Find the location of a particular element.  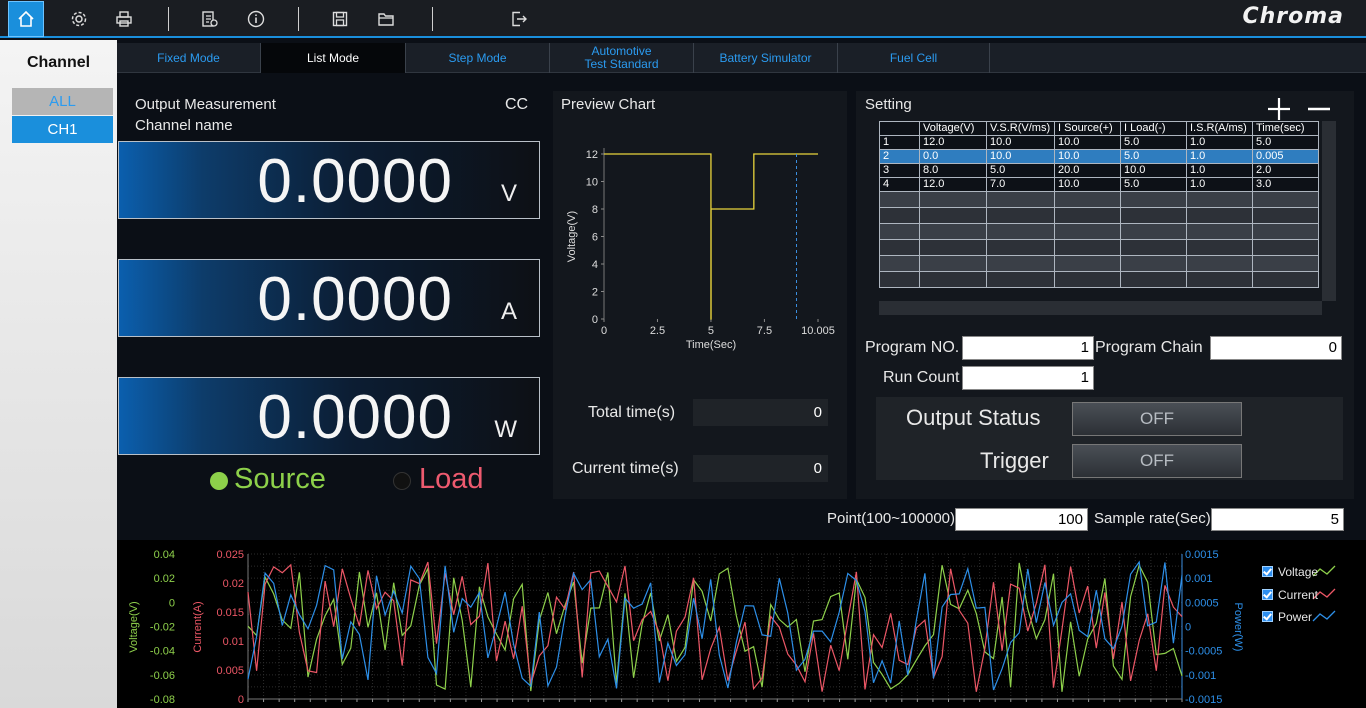

table-header-cell: I Source(+) is located at coordinates (1087, 128).